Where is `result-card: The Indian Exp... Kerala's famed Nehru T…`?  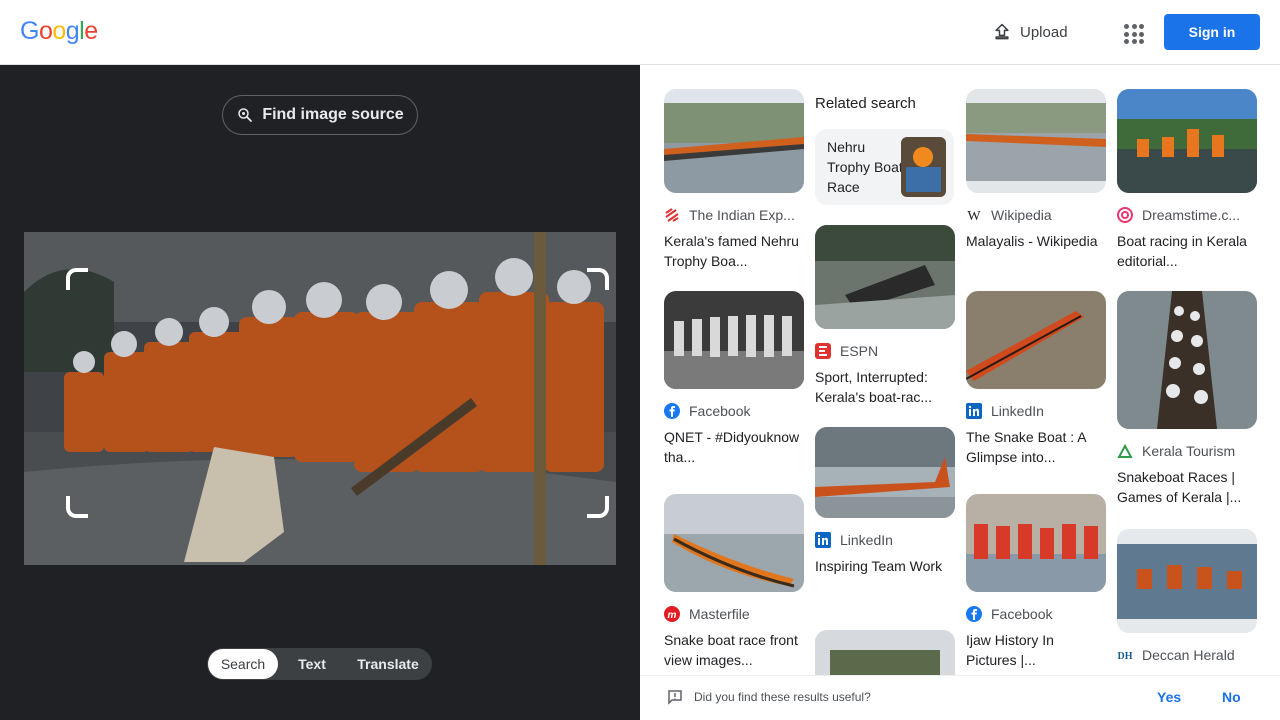
result-card: The Indian Exp... Kerala's famed Nehru T… is located at coordinates (734, 180).